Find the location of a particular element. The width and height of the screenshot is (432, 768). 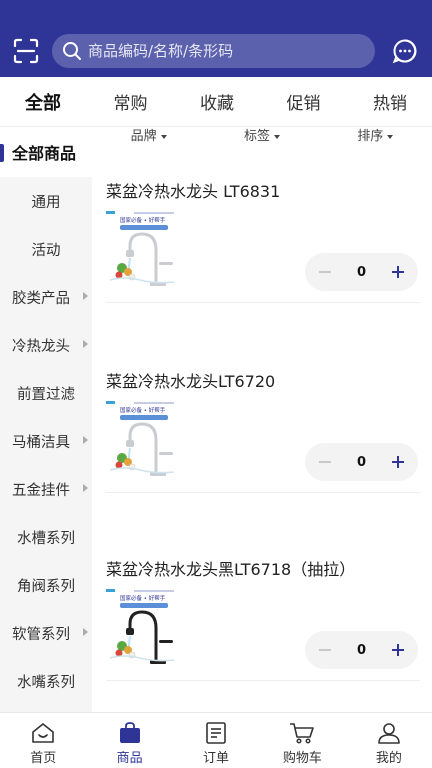

sidebar-item: 胶类产品 is located at coordinates (46, 297).